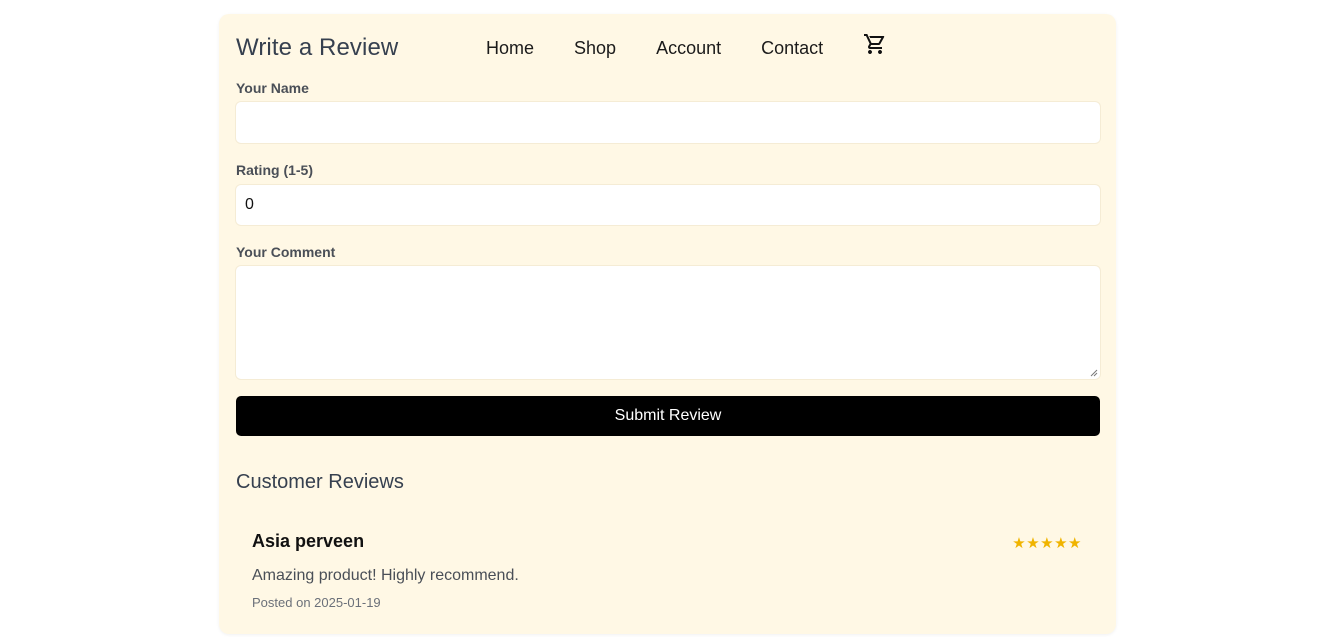  Describe the element at coordinates (286, 252) in the screenshot. I see `comment-label: Your Comment` at that location.